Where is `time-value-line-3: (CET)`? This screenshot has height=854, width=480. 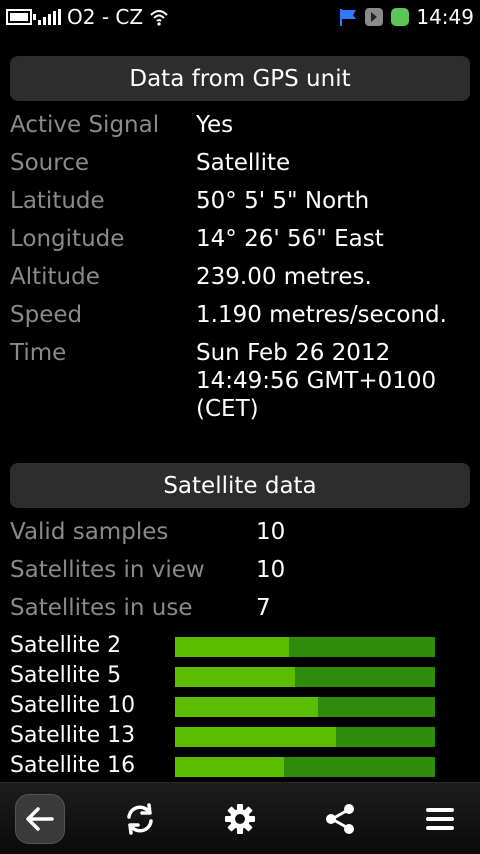 time-value-line-3: (CET) is located at coordinates (227, 409).